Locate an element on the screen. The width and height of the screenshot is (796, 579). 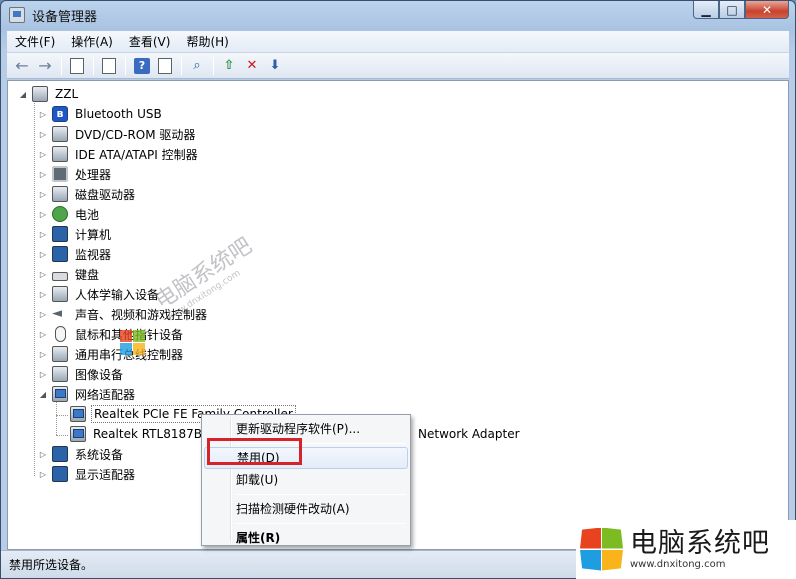
tree-item-processor: ▷ 处理器 is located at coordinates (75, 174).